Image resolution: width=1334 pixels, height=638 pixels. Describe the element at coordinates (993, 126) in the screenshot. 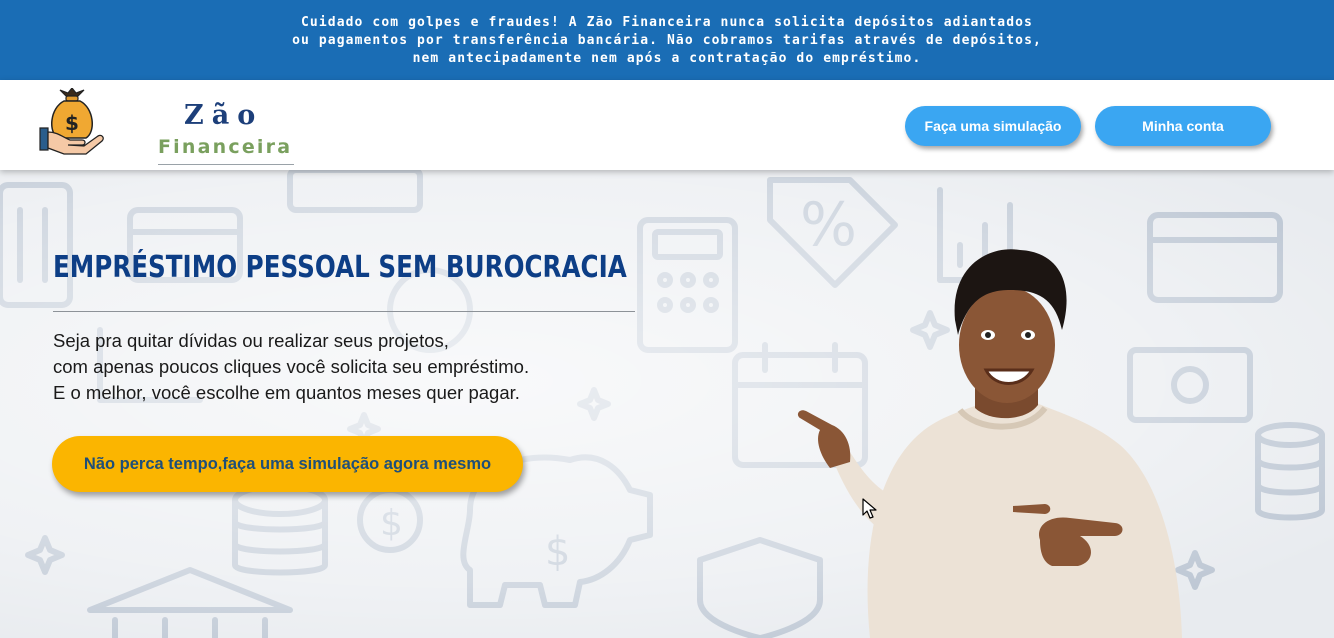

I see `simulation-button: Faça uma simulação` at that location.